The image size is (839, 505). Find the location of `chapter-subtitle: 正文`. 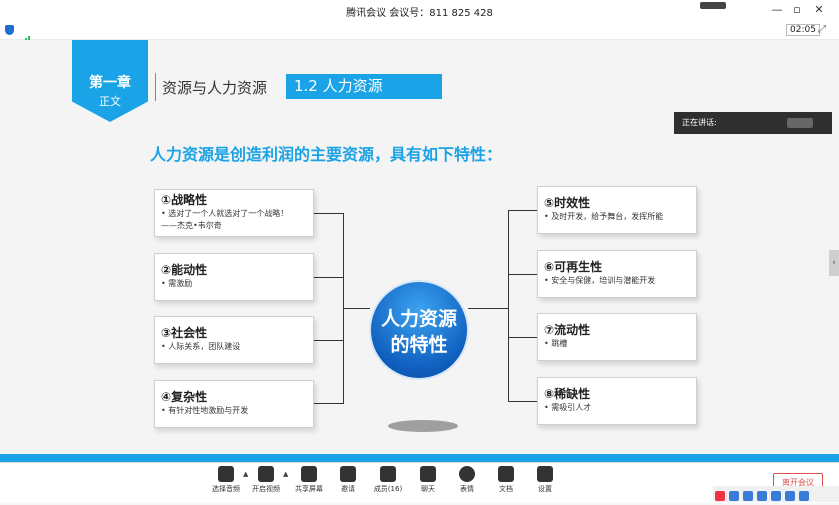

chapter-subtitle: 正文 is located at coordinates (110, 101).